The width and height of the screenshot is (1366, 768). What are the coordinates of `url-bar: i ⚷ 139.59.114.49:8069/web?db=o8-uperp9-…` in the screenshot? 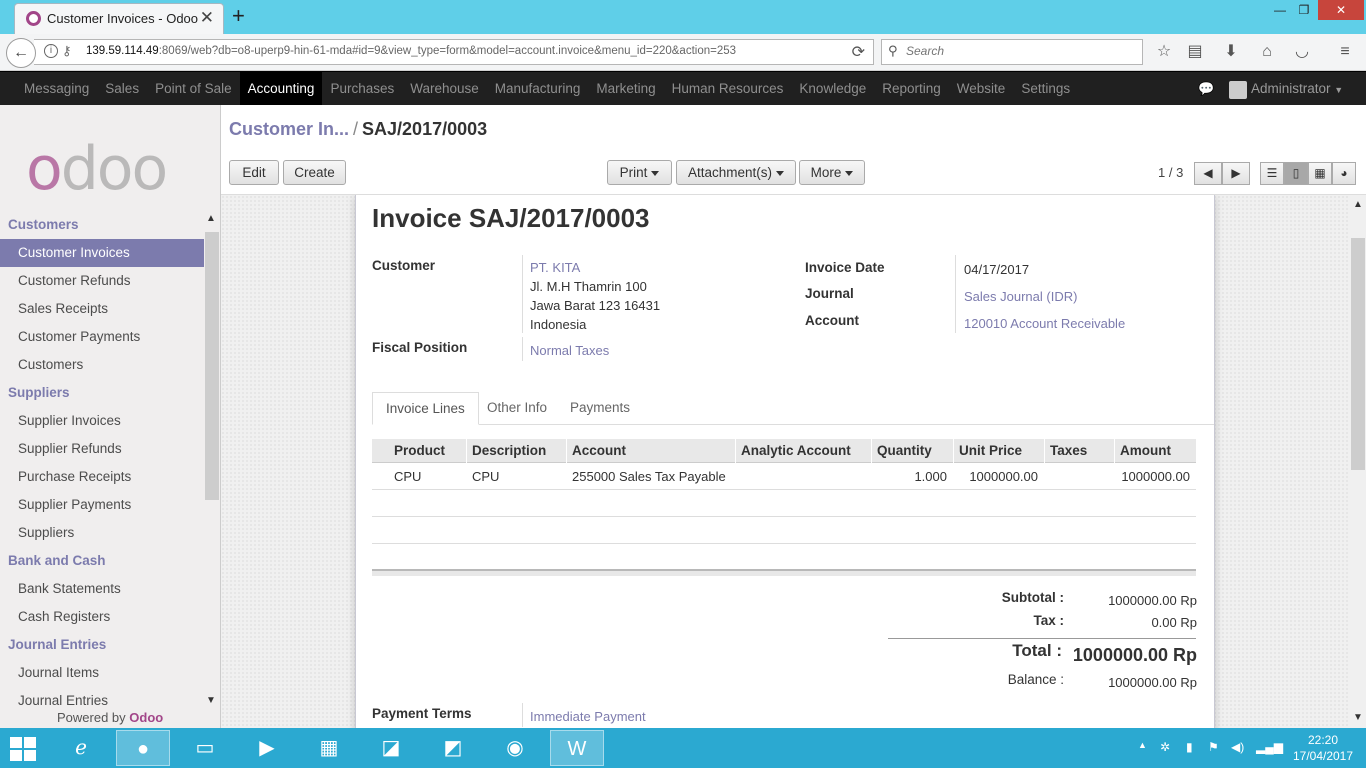 It's located at (454, 52).